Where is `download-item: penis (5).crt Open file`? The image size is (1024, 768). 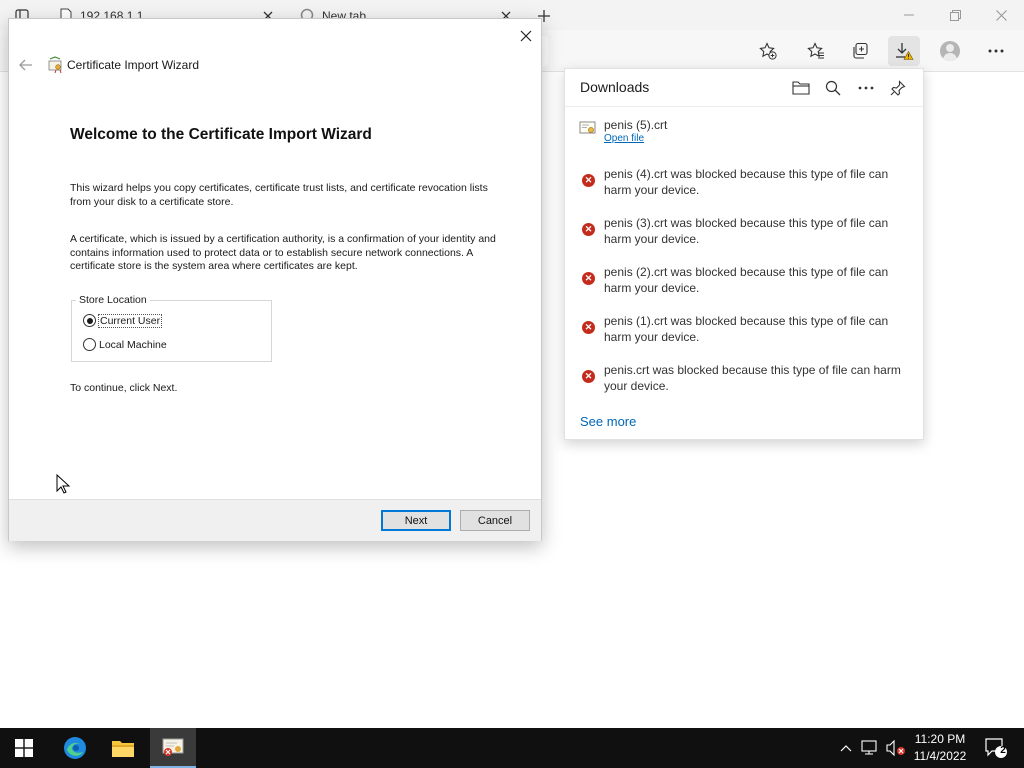
download-item: penis (5).crt Open file is located at coordinates (749, 133).